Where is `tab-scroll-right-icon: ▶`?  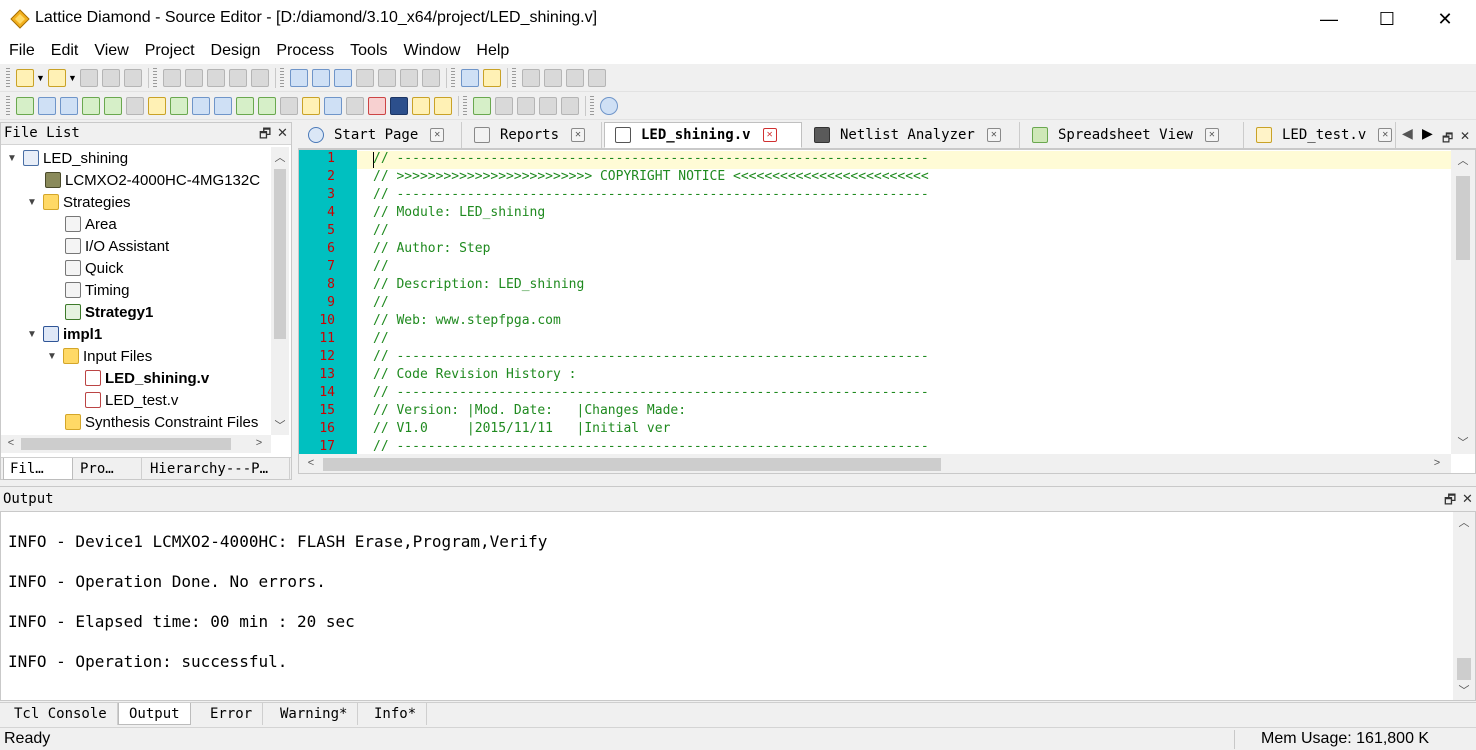 tab-scroll-right-icon: ▶ is located at coordinates (1427, 133).